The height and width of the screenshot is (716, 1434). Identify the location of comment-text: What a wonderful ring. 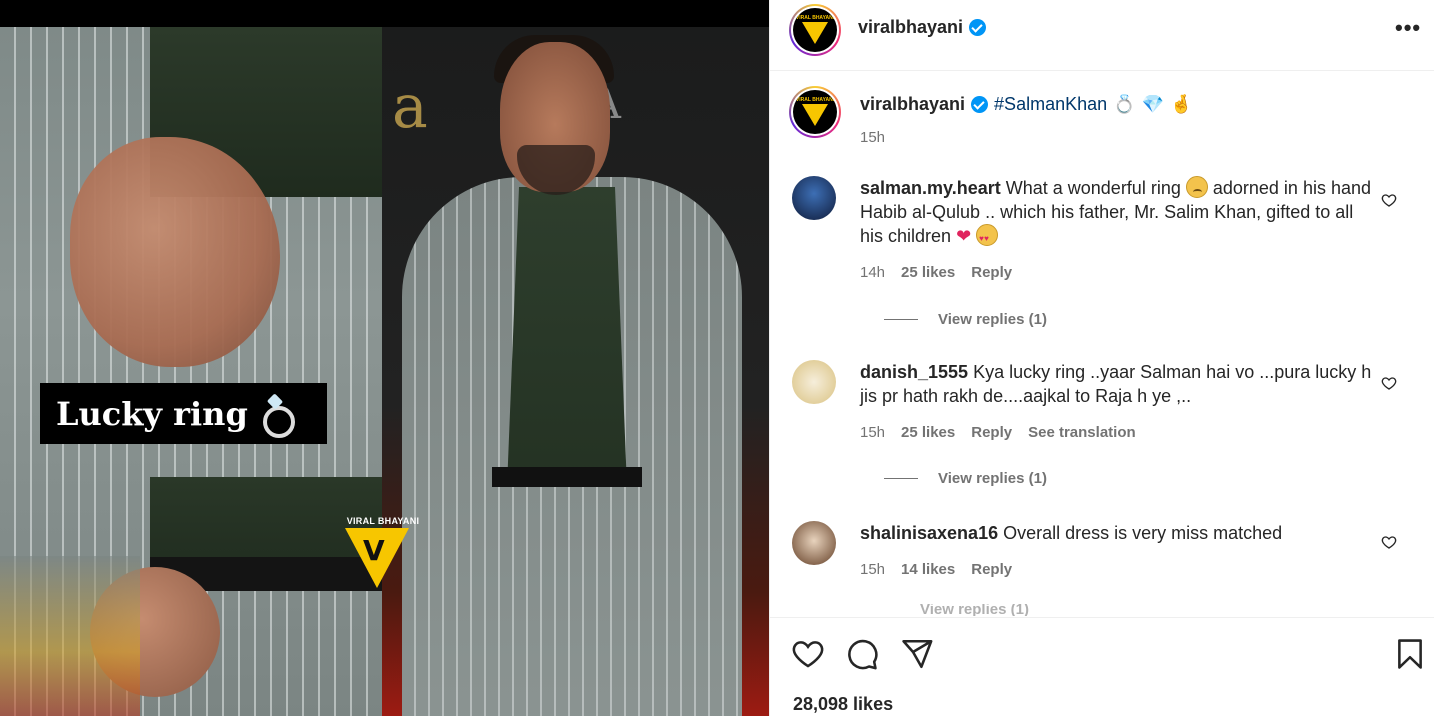
(1093, 188).